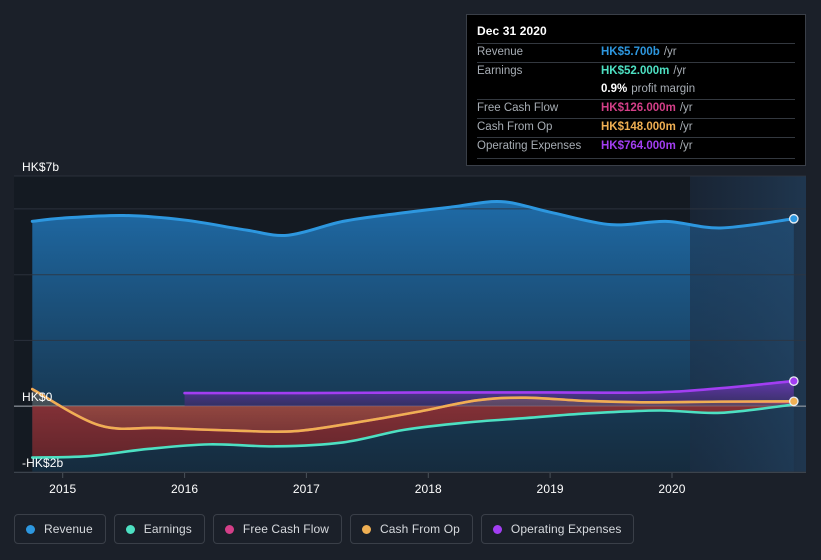 The height and width of the screenshot is (560, 821). What do you see at coordinates (515, 127) in the screenshot?
I see `tooltip-row-label: Cash From Op` at bounding box center [515, 127].